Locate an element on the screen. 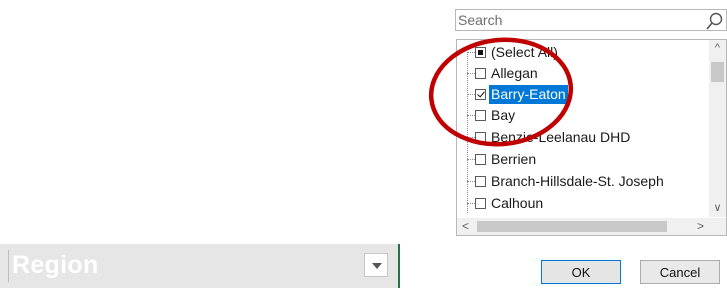 The image size is (727, 297). search-box is located at coordinates (591, 20).